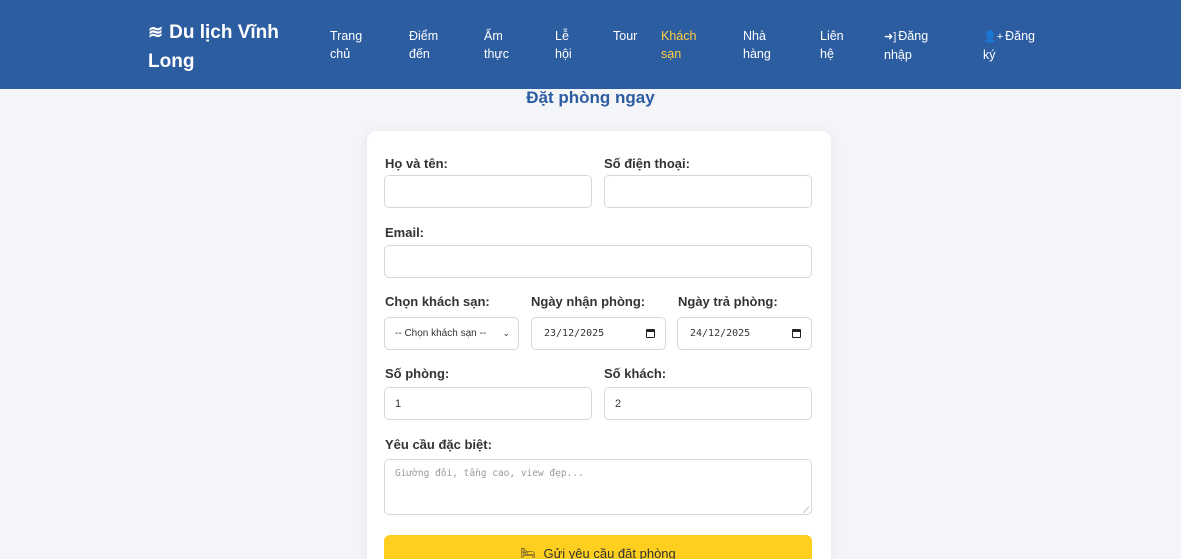  Describe the element at coordinates (890, 37) in the screenshot. I see `sign-in-icon: ➜]` at that location.